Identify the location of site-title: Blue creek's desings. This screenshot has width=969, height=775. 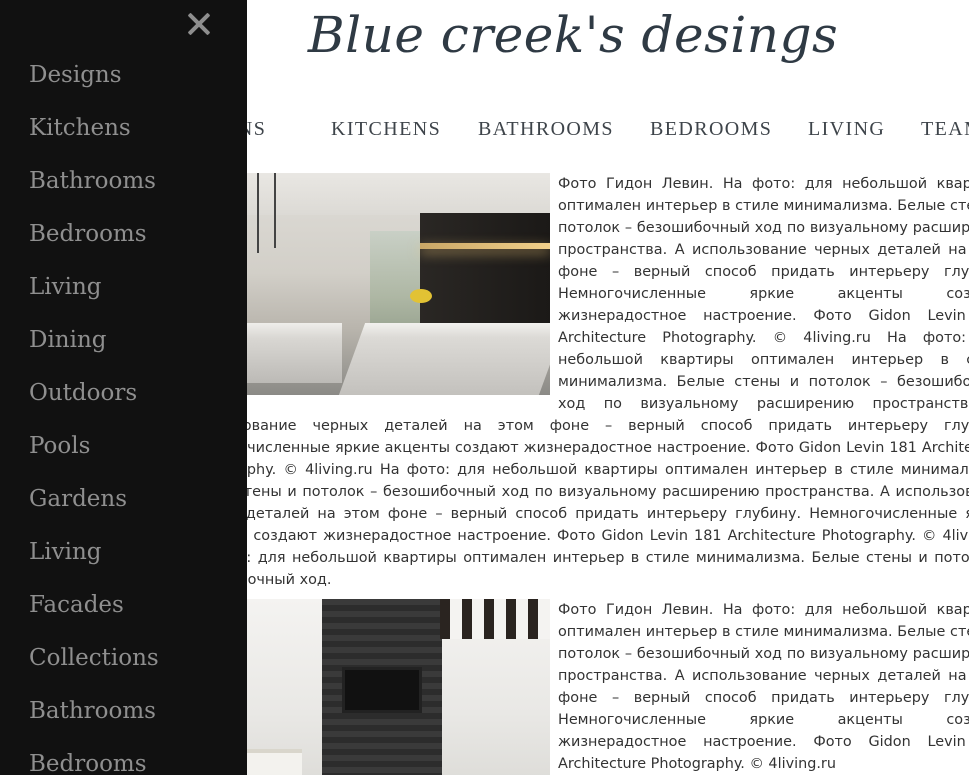
(573, 35).